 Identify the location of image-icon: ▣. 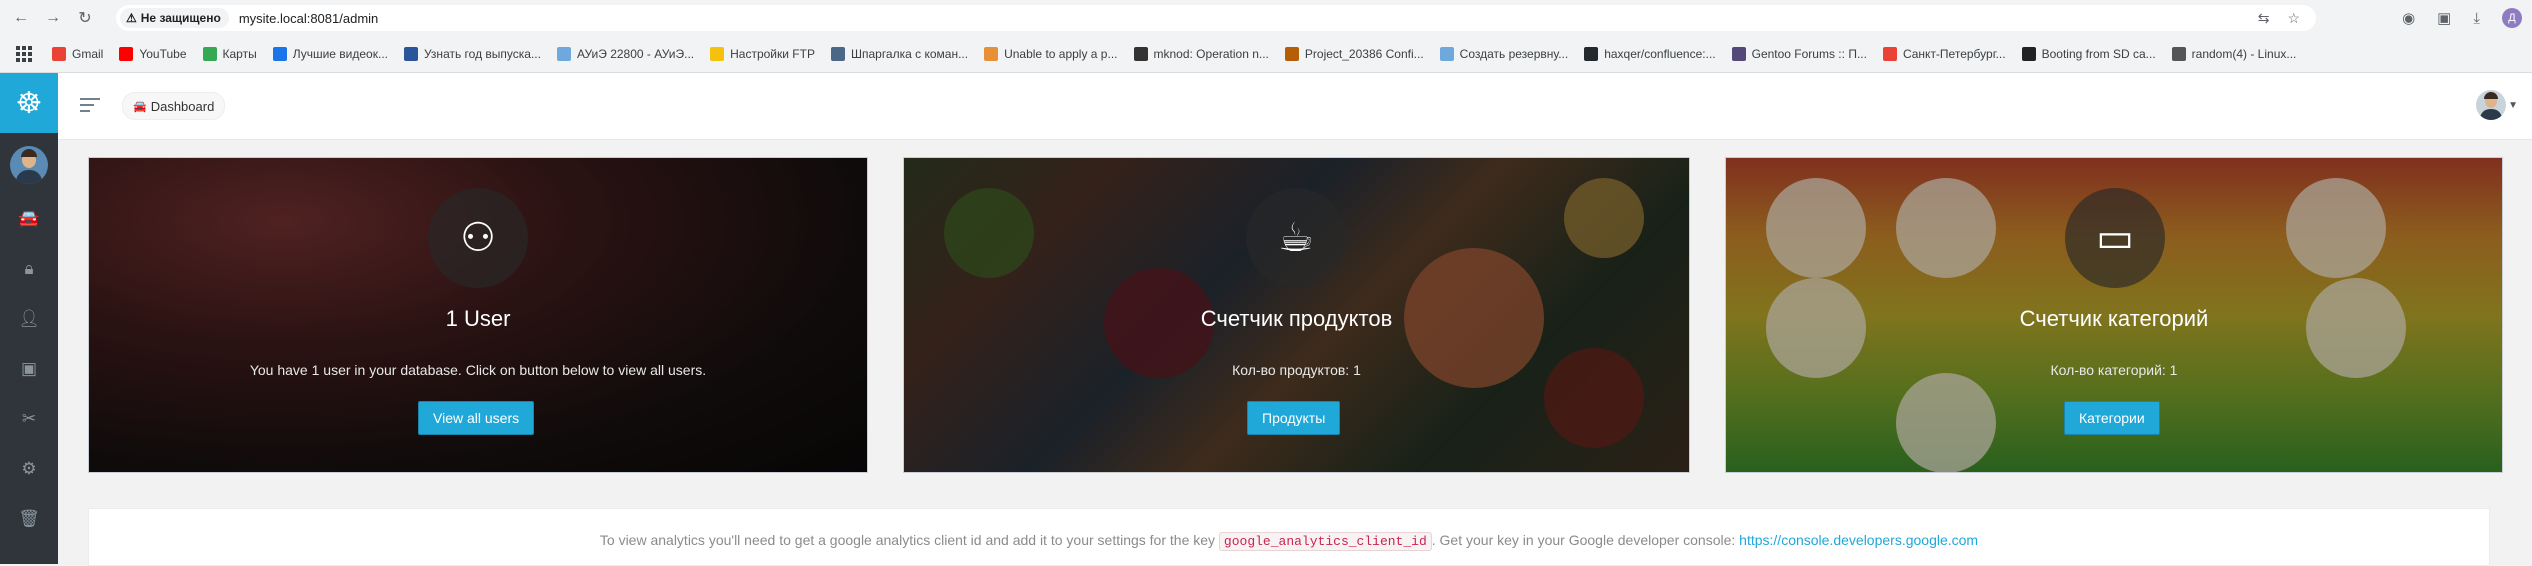
(29, 368).